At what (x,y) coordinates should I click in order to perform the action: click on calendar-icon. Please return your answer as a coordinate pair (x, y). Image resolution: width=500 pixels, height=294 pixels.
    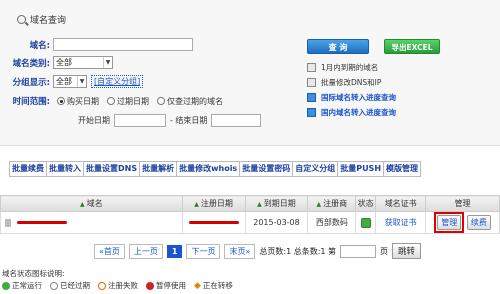
    Looking at the image, I should click on (311, 67).